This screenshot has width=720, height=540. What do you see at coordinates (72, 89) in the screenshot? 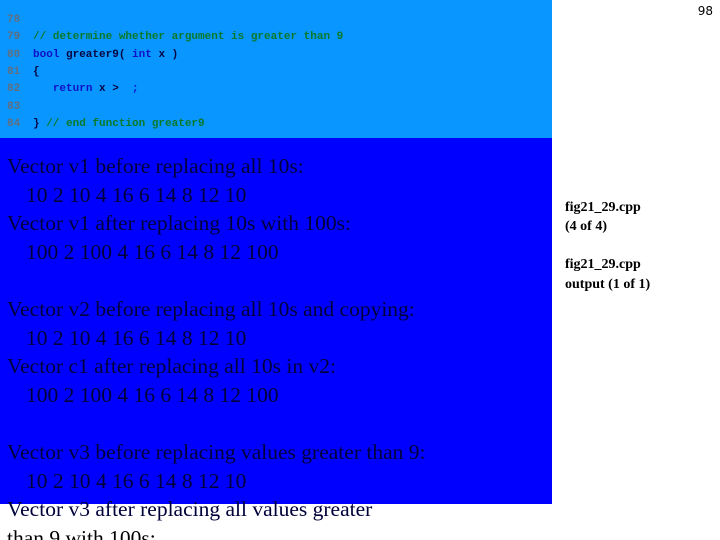
I see `code-token-keyword: return` at bounding box center [72, 89].